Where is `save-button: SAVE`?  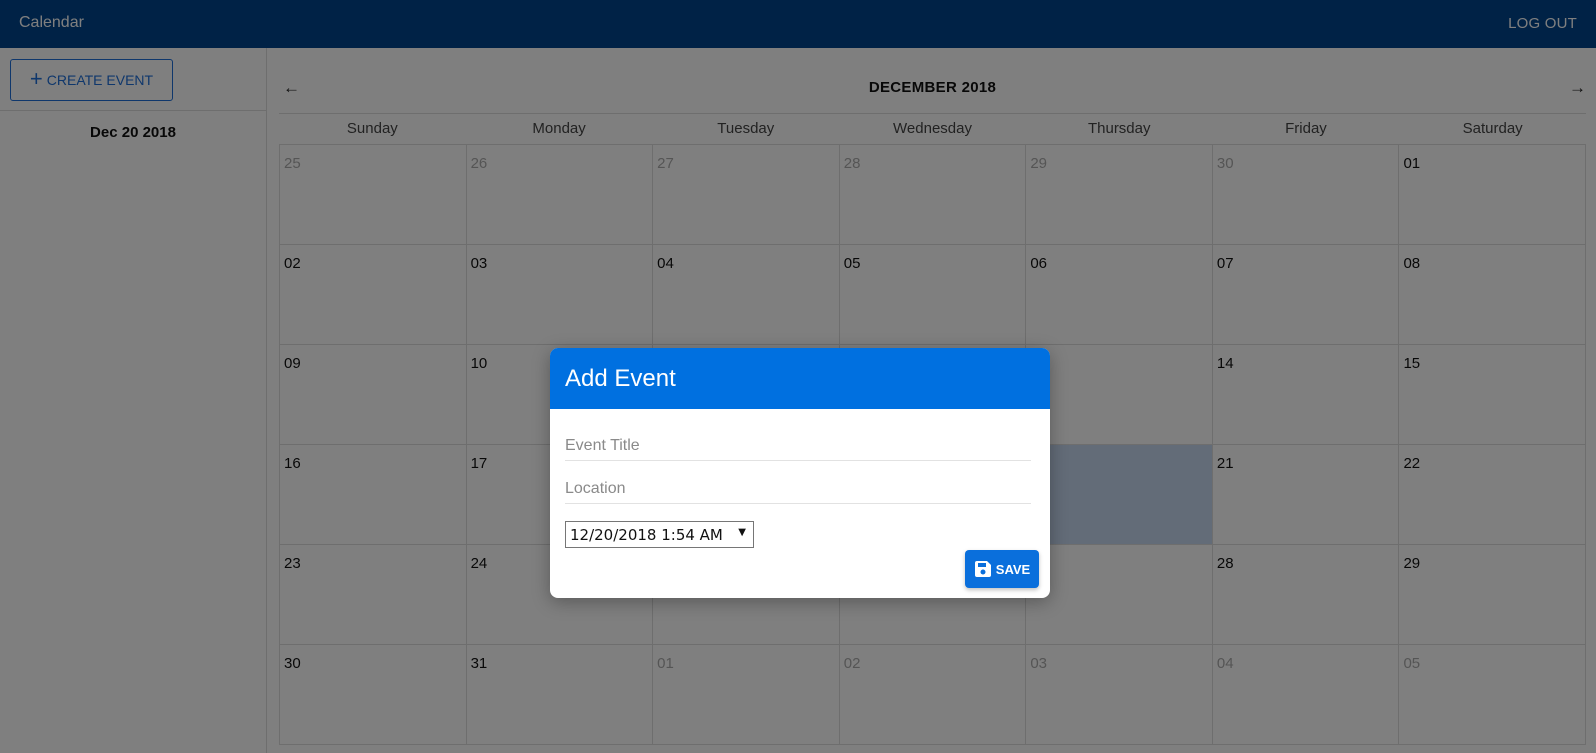 save-button: SAVE is located at coordinates (1002, 569).